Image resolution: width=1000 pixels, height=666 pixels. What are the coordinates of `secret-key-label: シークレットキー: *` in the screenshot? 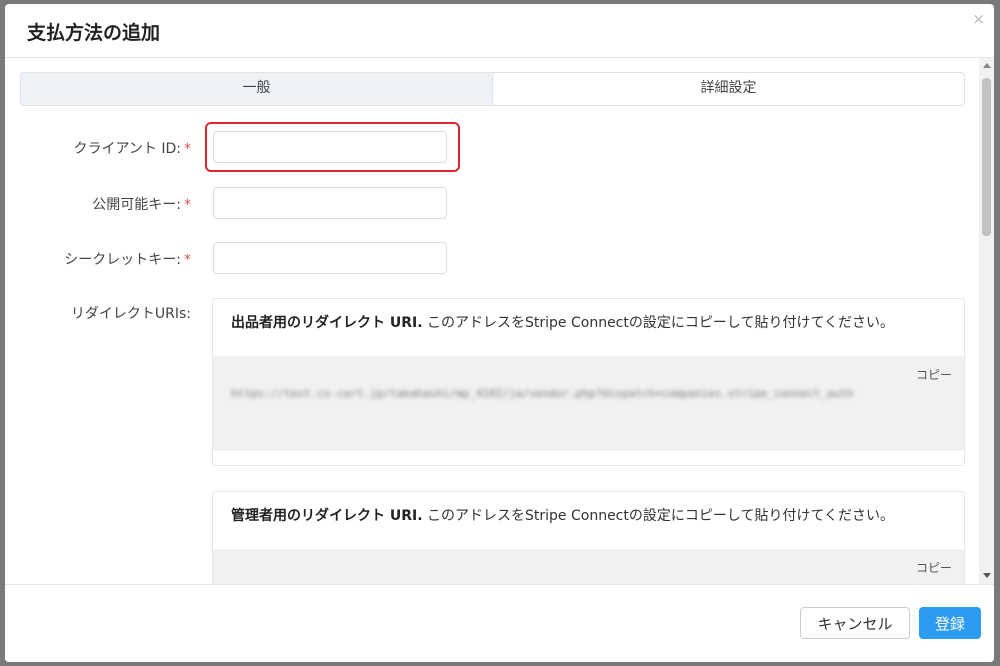 It's located at (127, 260).